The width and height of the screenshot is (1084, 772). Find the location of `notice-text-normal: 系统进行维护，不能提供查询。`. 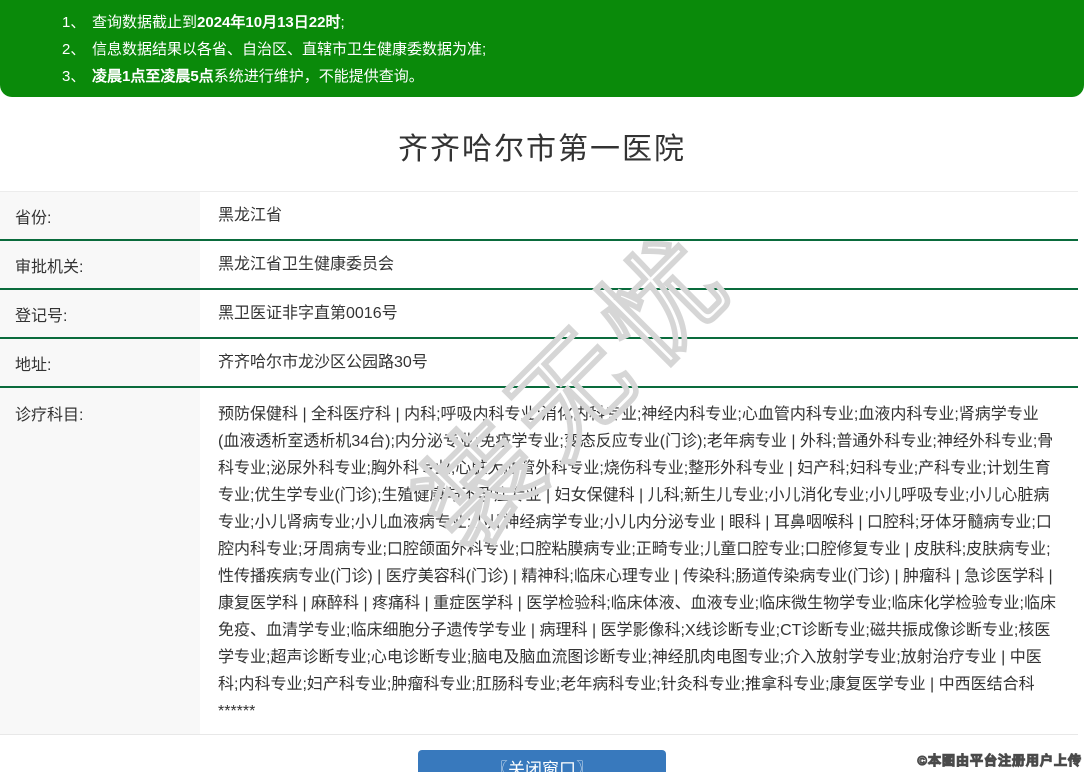

notice-text-normal: 系统进行维护，不能提供查询。 is located at coordinates (318, 76).